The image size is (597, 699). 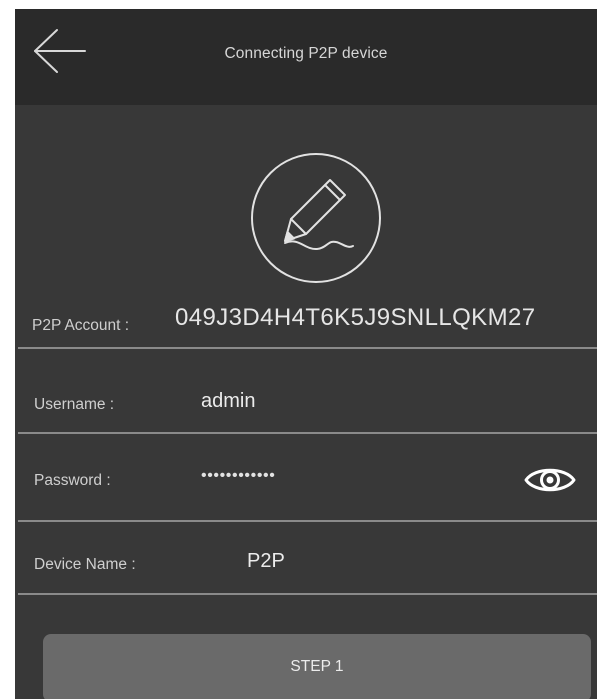 I want to click on username-label: Username :, so click(x=74, y=404).